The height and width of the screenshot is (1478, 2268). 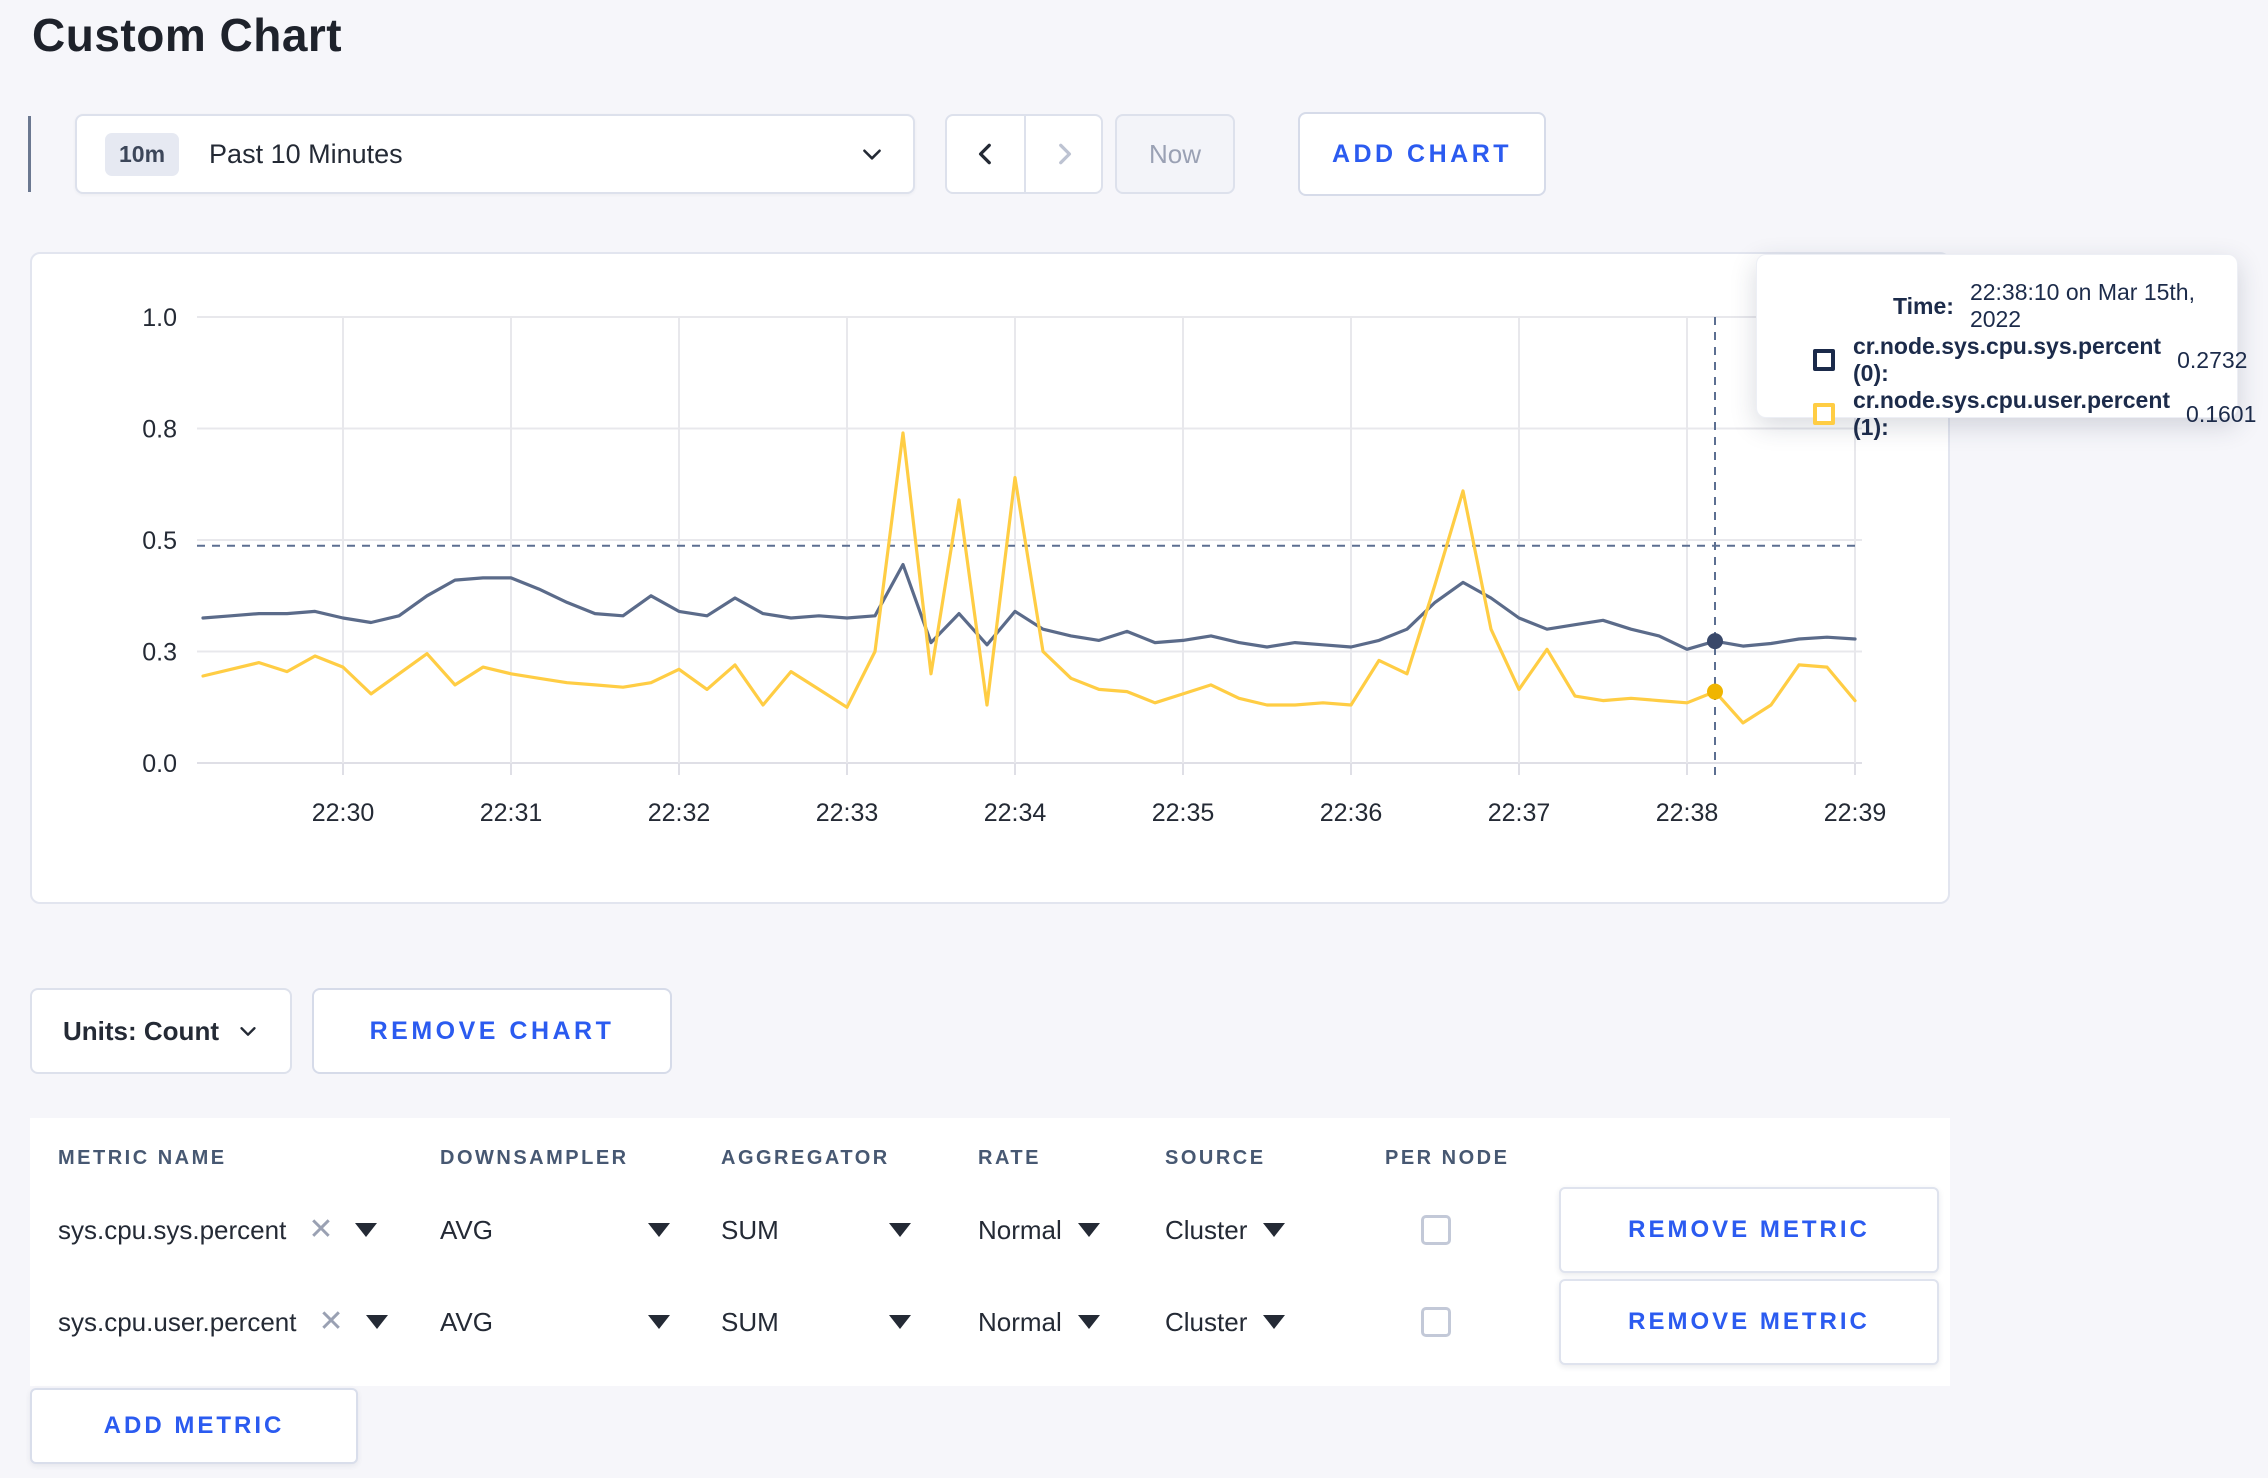 I want to click on svg-text: 22:34, so click(x=1015, y=813).